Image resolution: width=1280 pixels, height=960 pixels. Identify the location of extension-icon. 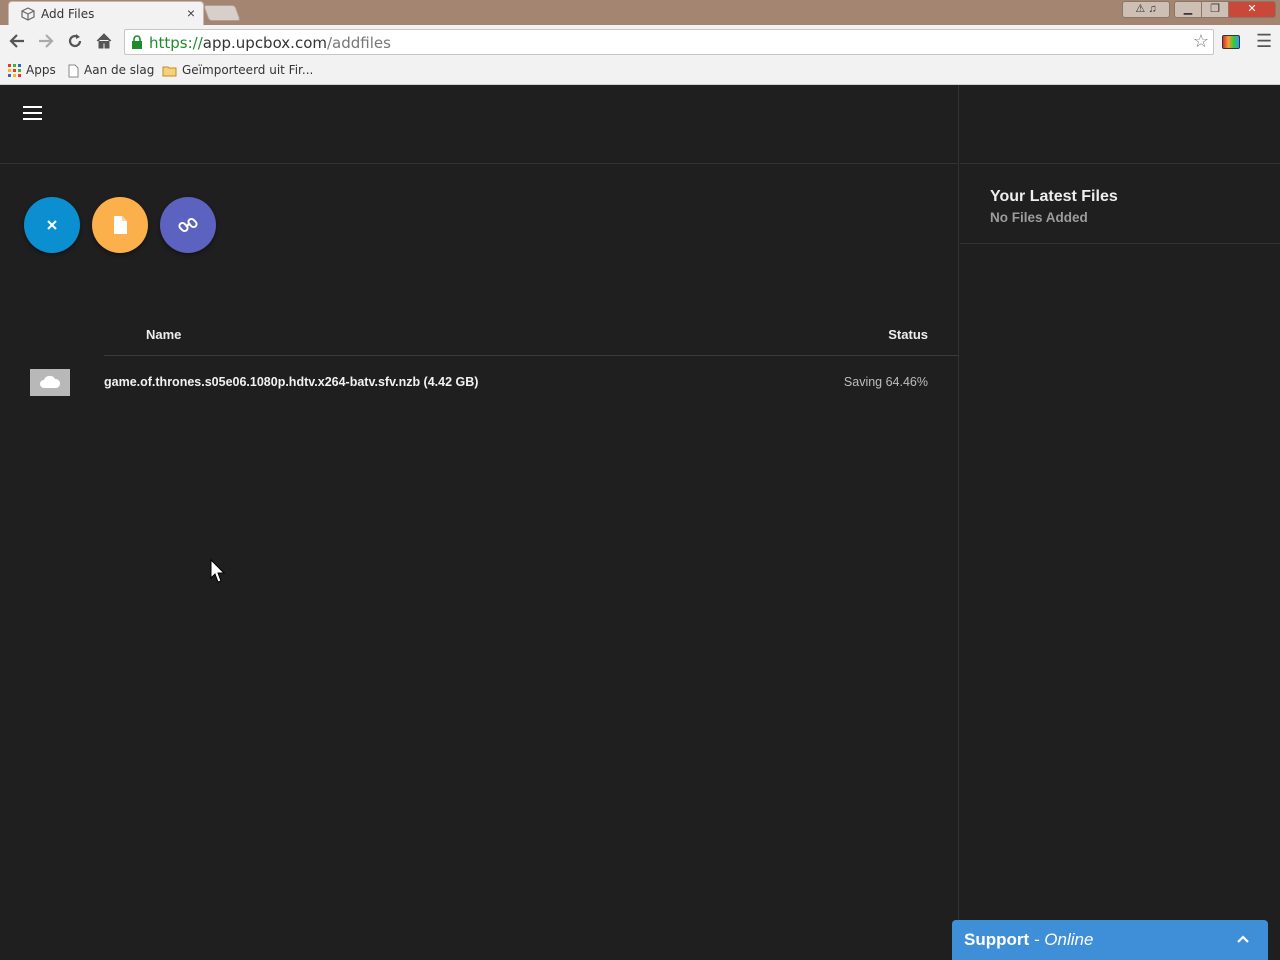
(1231, 42).